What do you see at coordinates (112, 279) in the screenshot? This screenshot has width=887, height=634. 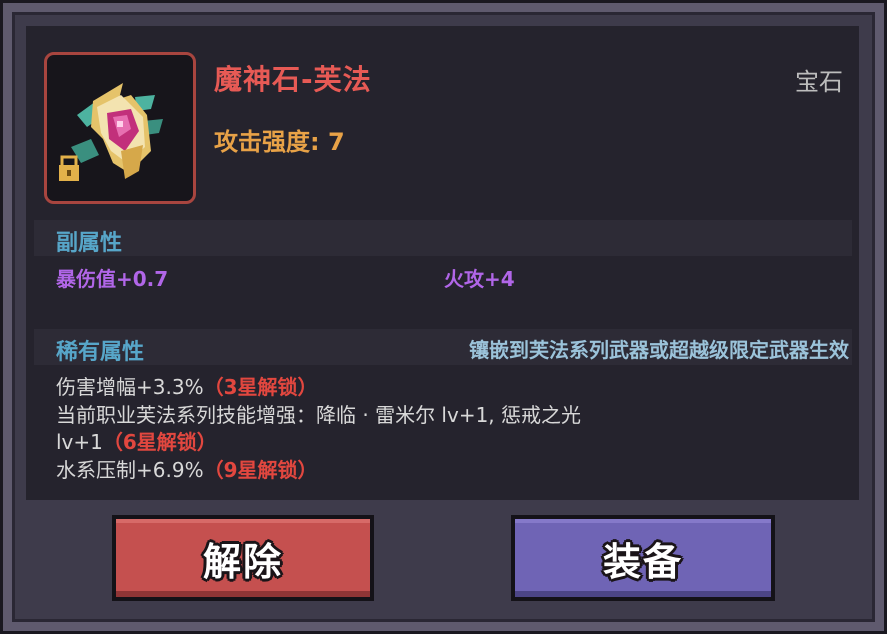 I see `sub-stat: 暴伤值+0.7` at bounding box center [112, 279].